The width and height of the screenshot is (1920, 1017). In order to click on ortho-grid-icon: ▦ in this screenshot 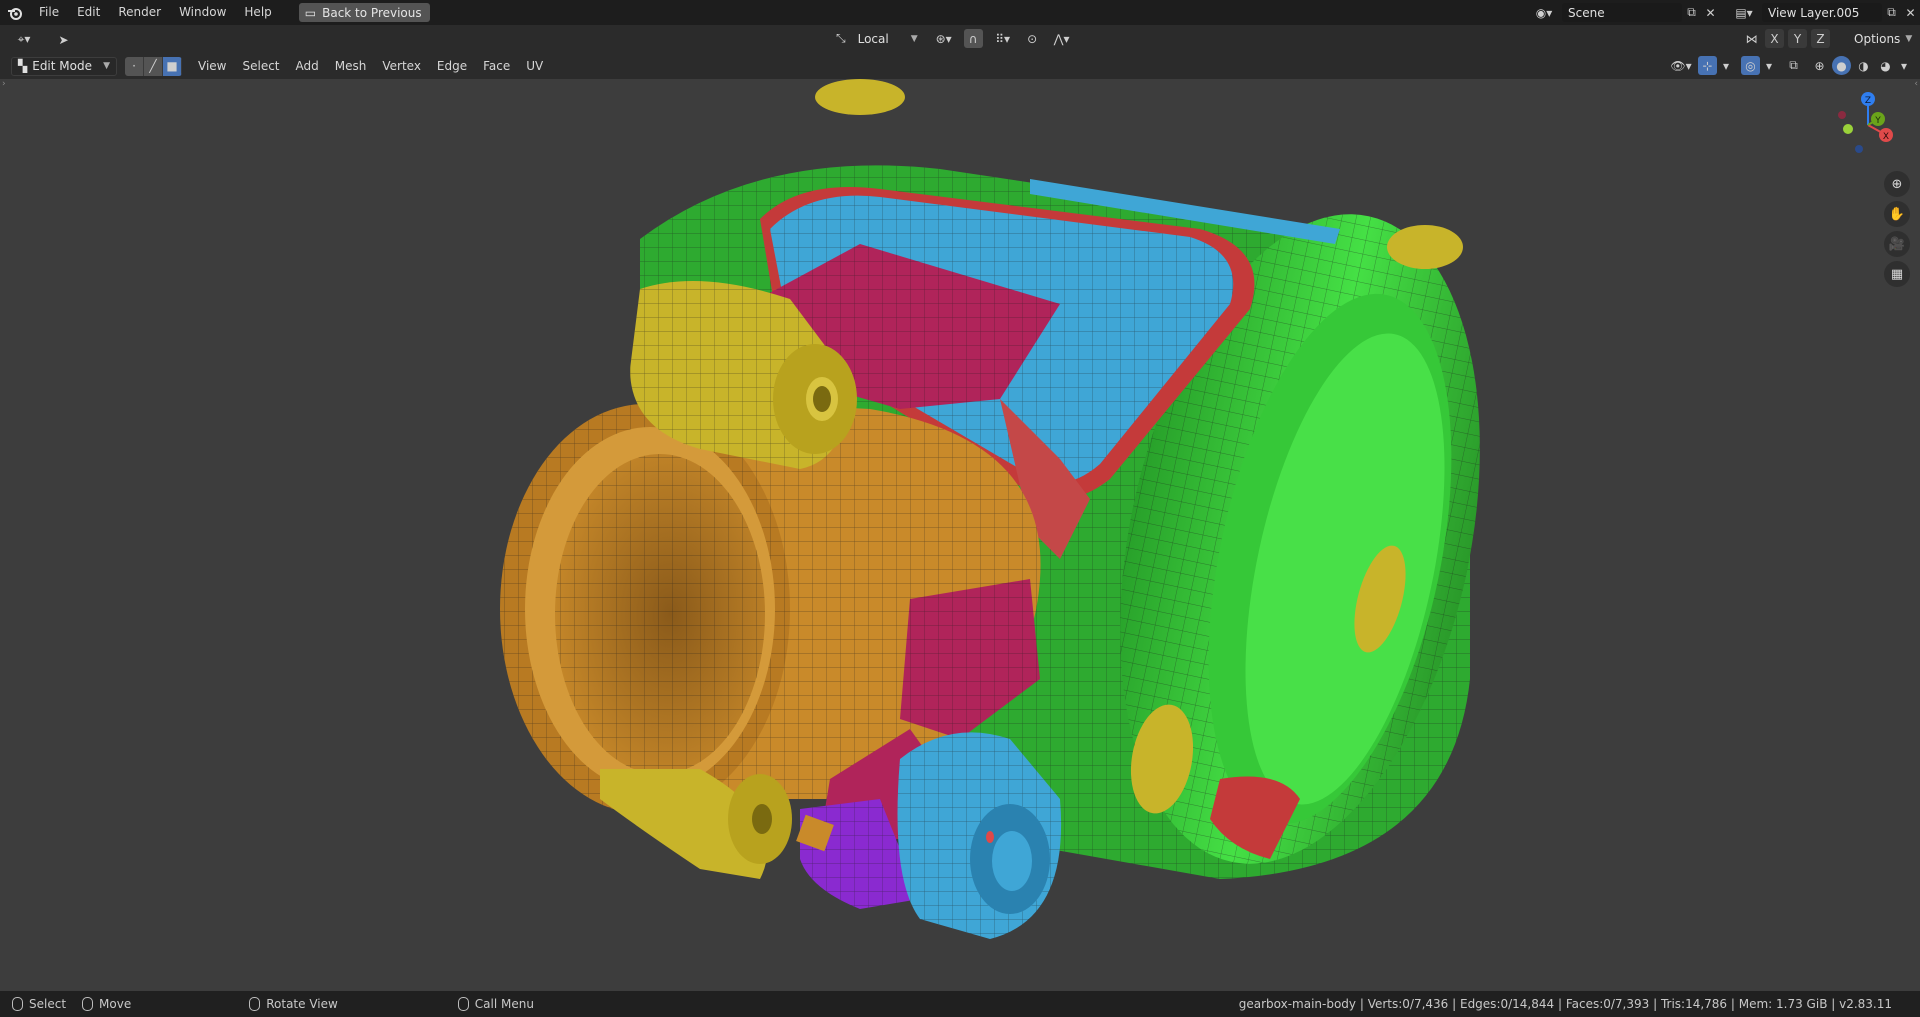, I will do `click(1897, 274)`.